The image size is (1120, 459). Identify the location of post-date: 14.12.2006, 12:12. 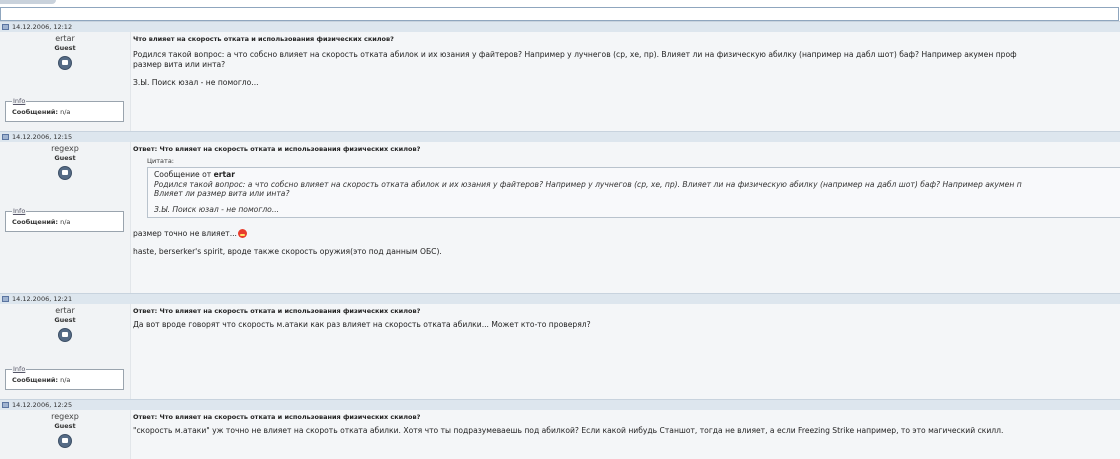
(42, 27).